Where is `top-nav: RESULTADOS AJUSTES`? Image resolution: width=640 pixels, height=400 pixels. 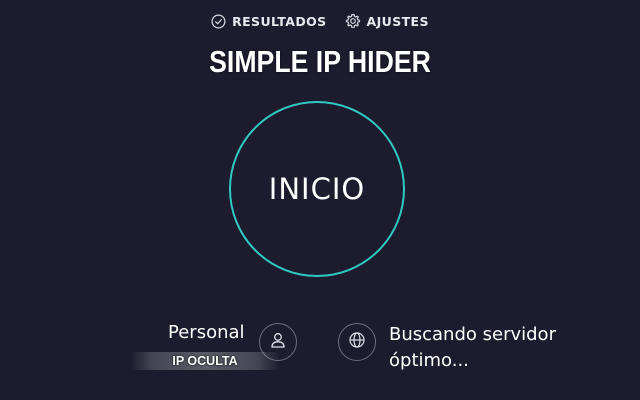
top-nav: RESULTADOS AJUSTES is located at coordinates (320, 21).